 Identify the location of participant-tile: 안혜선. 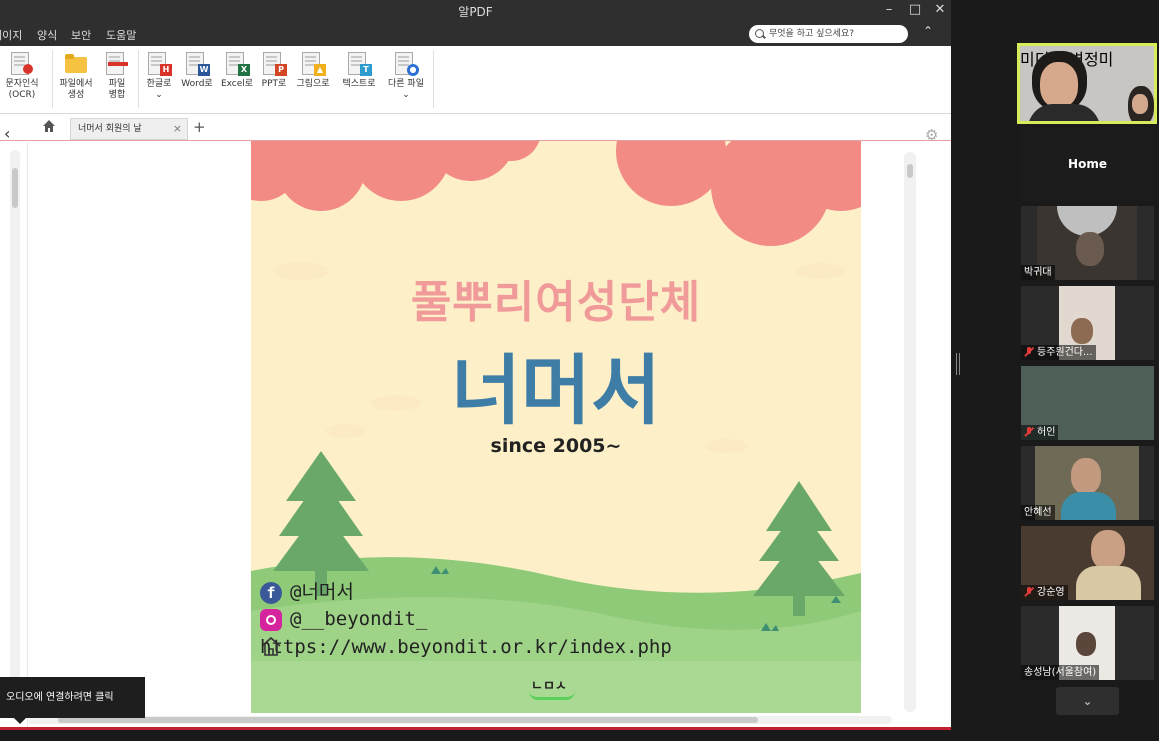
(1087, 483).